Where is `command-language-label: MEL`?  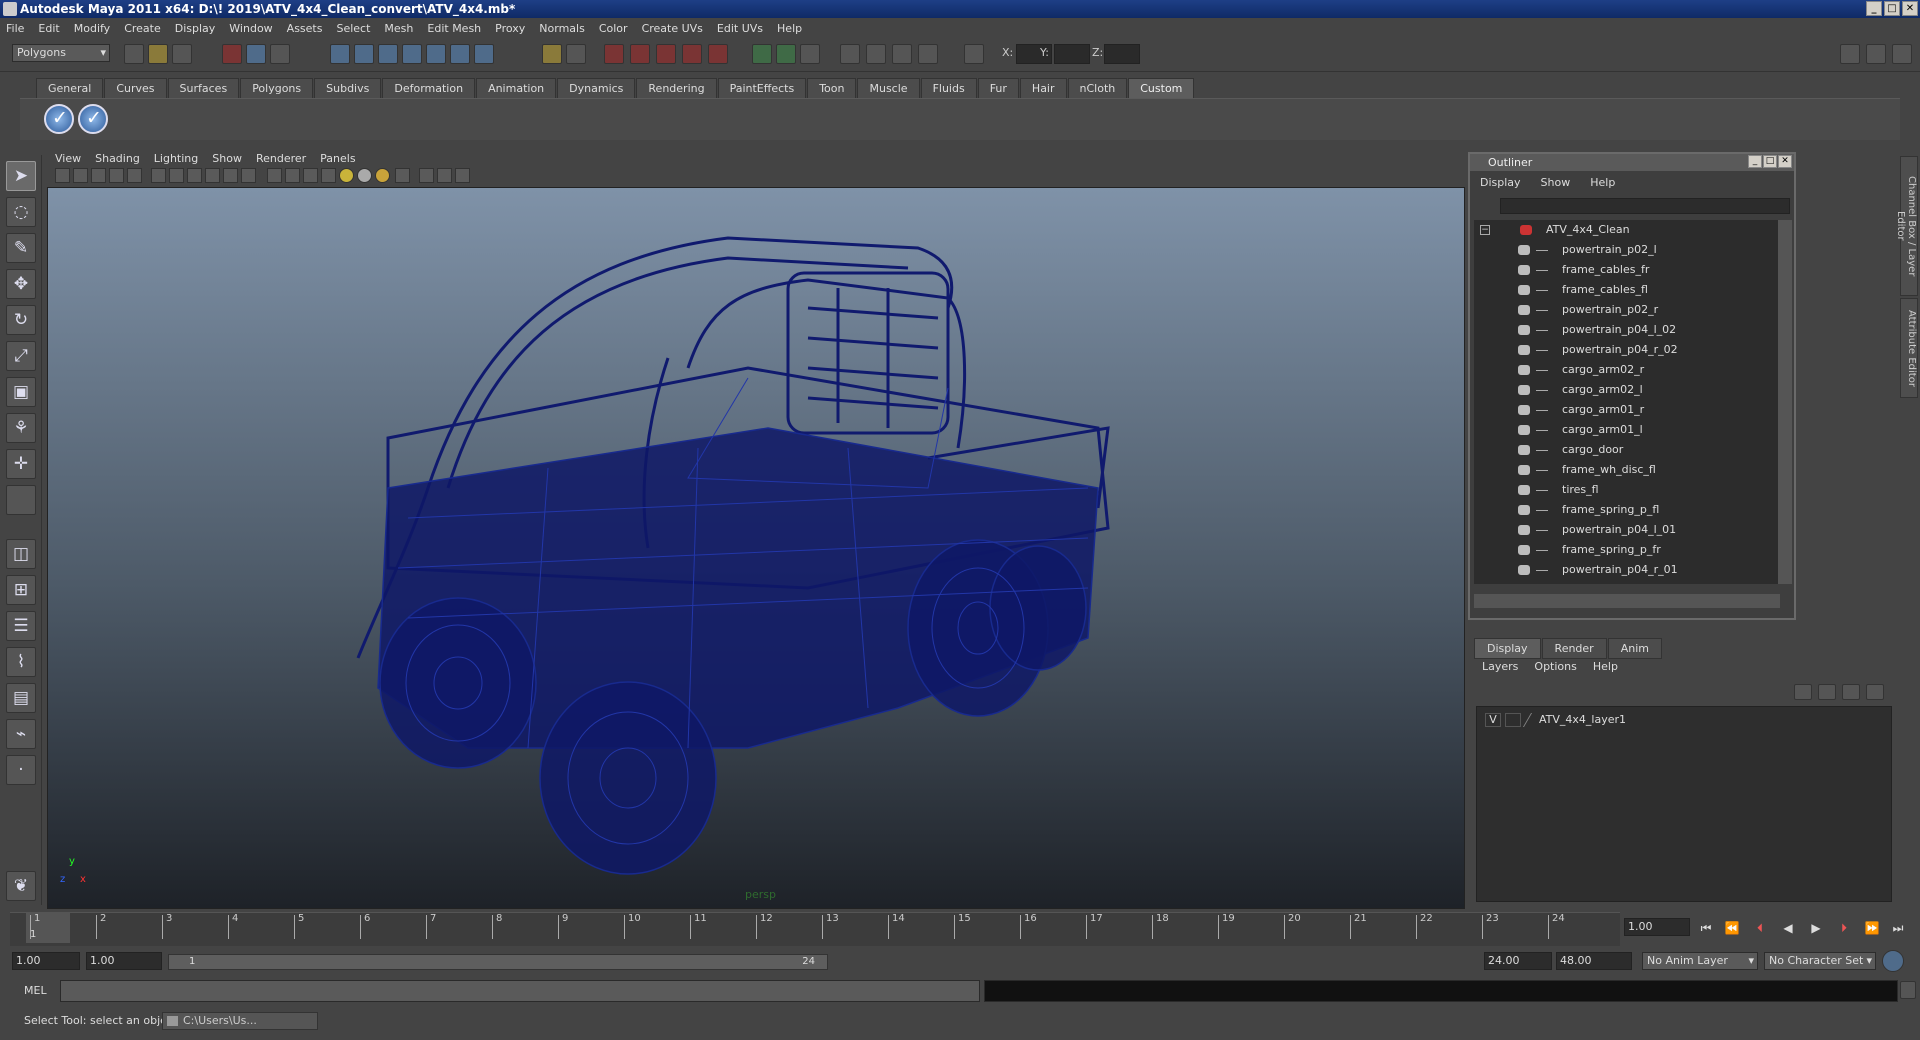
command-language-label: MEL is located at coordinates (35, 990).